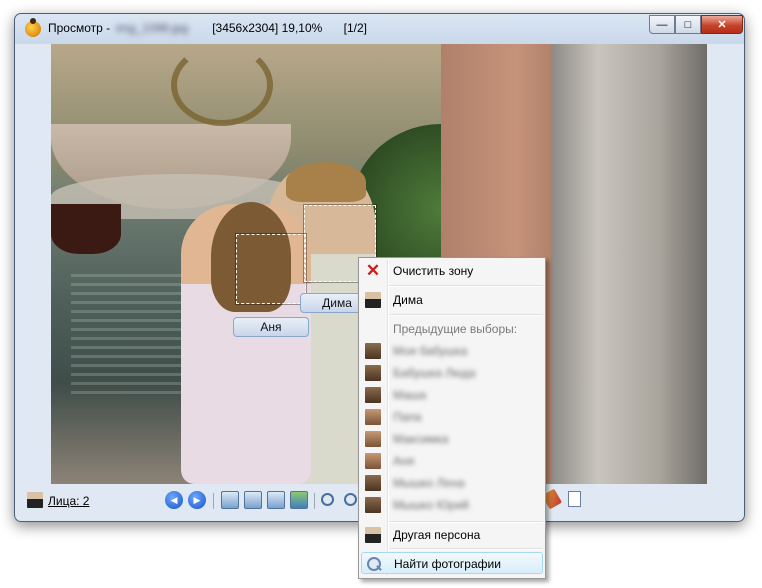 The height and width of the screenshot is (588, 762). Describe the element at coordinates (152, 28) in the screenshot. I see `title-filename-obscured: img_1098.jpg` at that location.